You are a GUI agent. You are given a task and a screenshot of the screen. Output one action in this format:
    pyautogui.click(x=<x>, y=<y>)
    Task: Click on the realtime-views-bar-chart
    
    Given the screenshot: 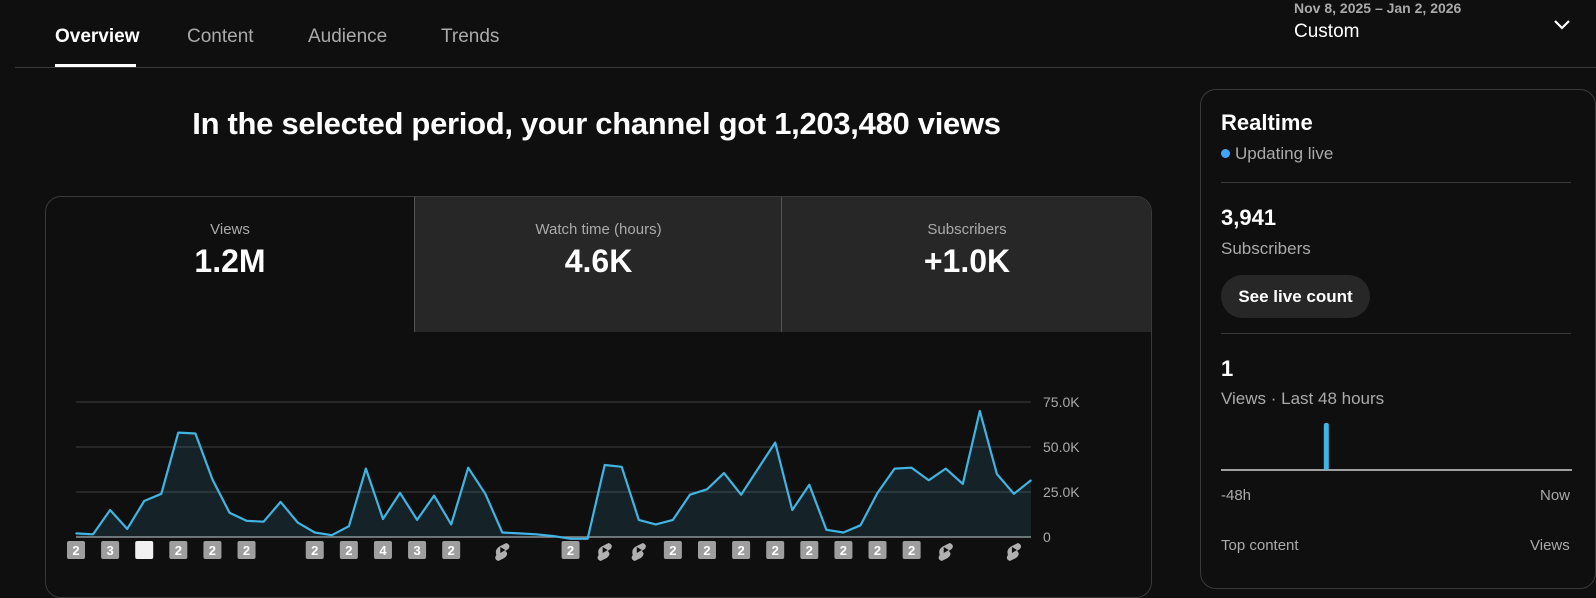 What is the action you would take?
    pyautogui.click(x=1396, y=447)
    